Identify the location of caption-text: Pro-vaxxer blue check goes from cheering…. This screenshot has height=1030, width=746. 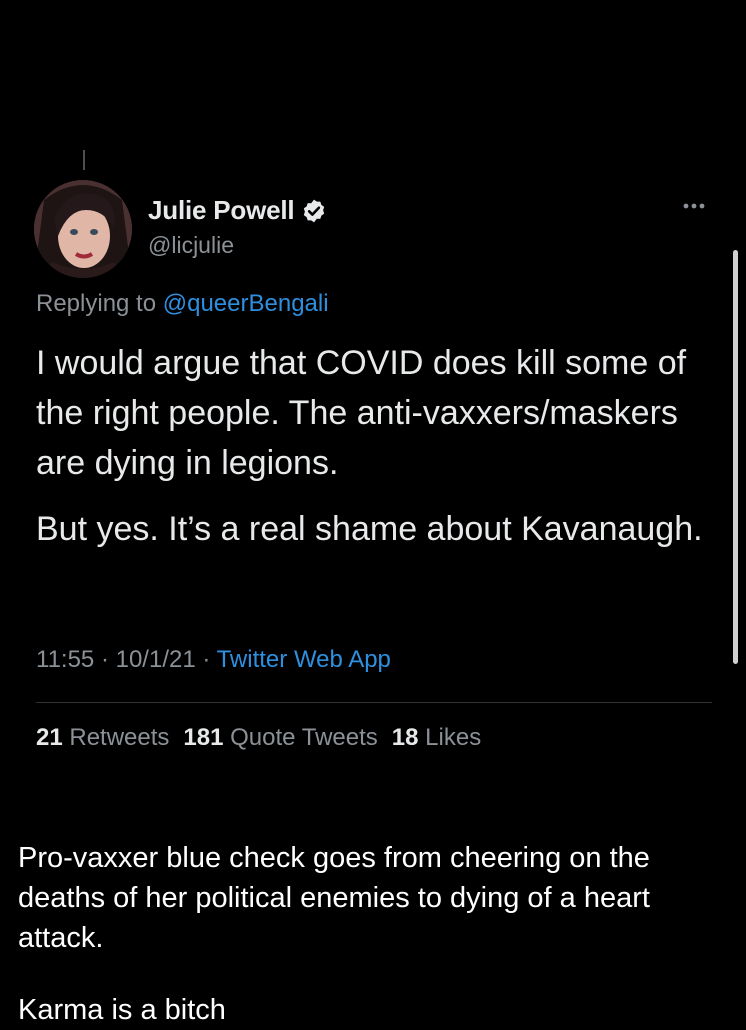
(334, 898).